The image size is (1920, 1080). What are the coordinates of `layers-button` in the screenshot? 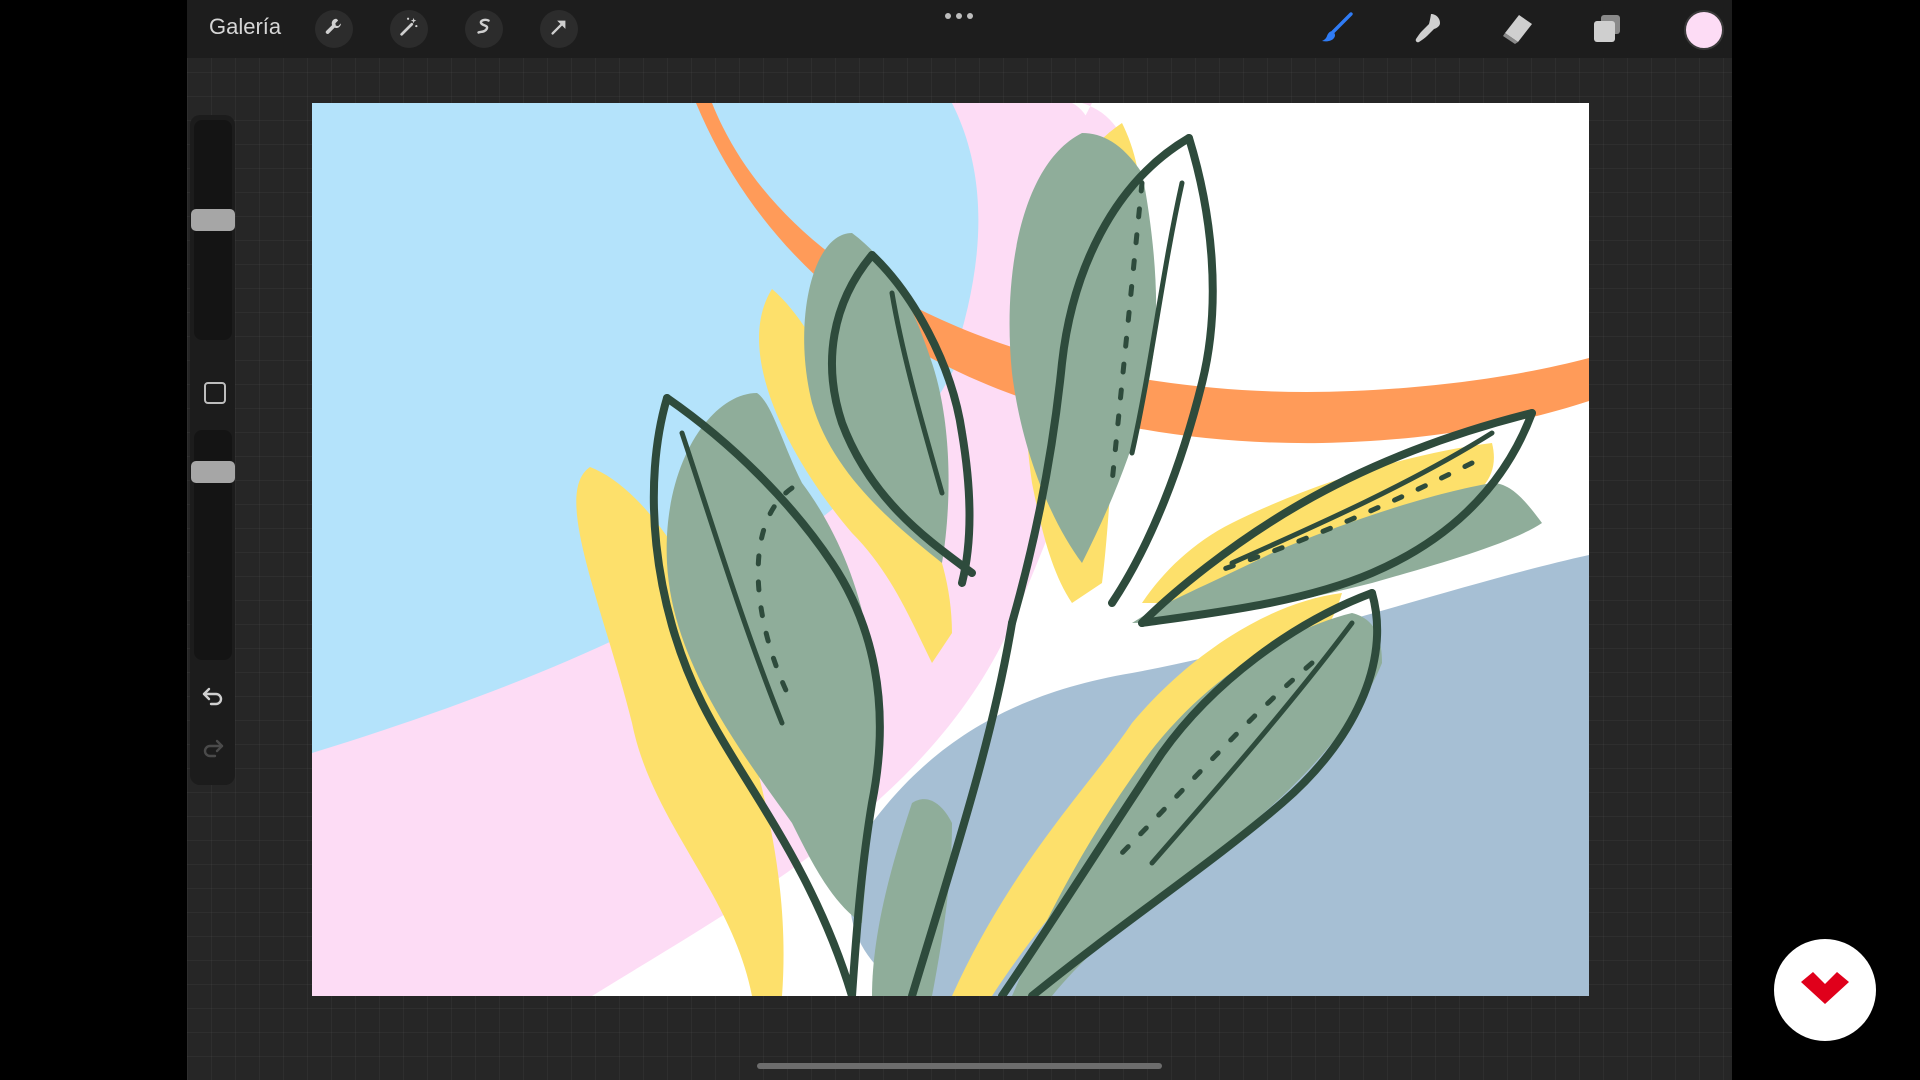 It's located at (1607, 30).